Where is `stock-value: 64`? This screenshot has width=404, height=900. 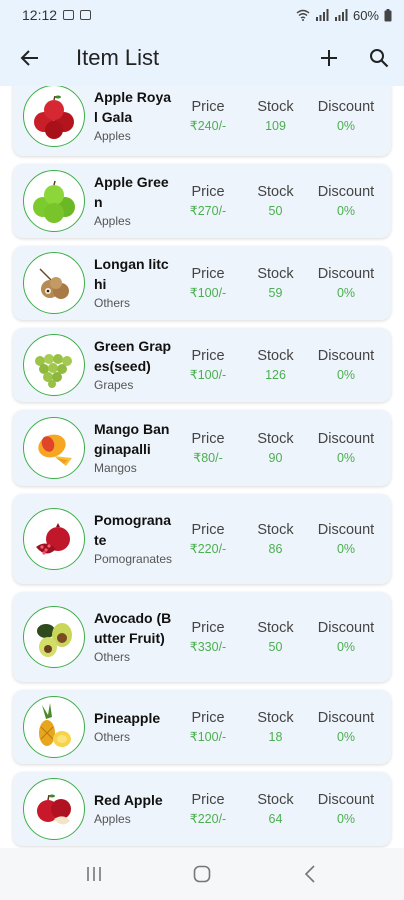
stock-value: 64 is located at coordinates (275, 819).